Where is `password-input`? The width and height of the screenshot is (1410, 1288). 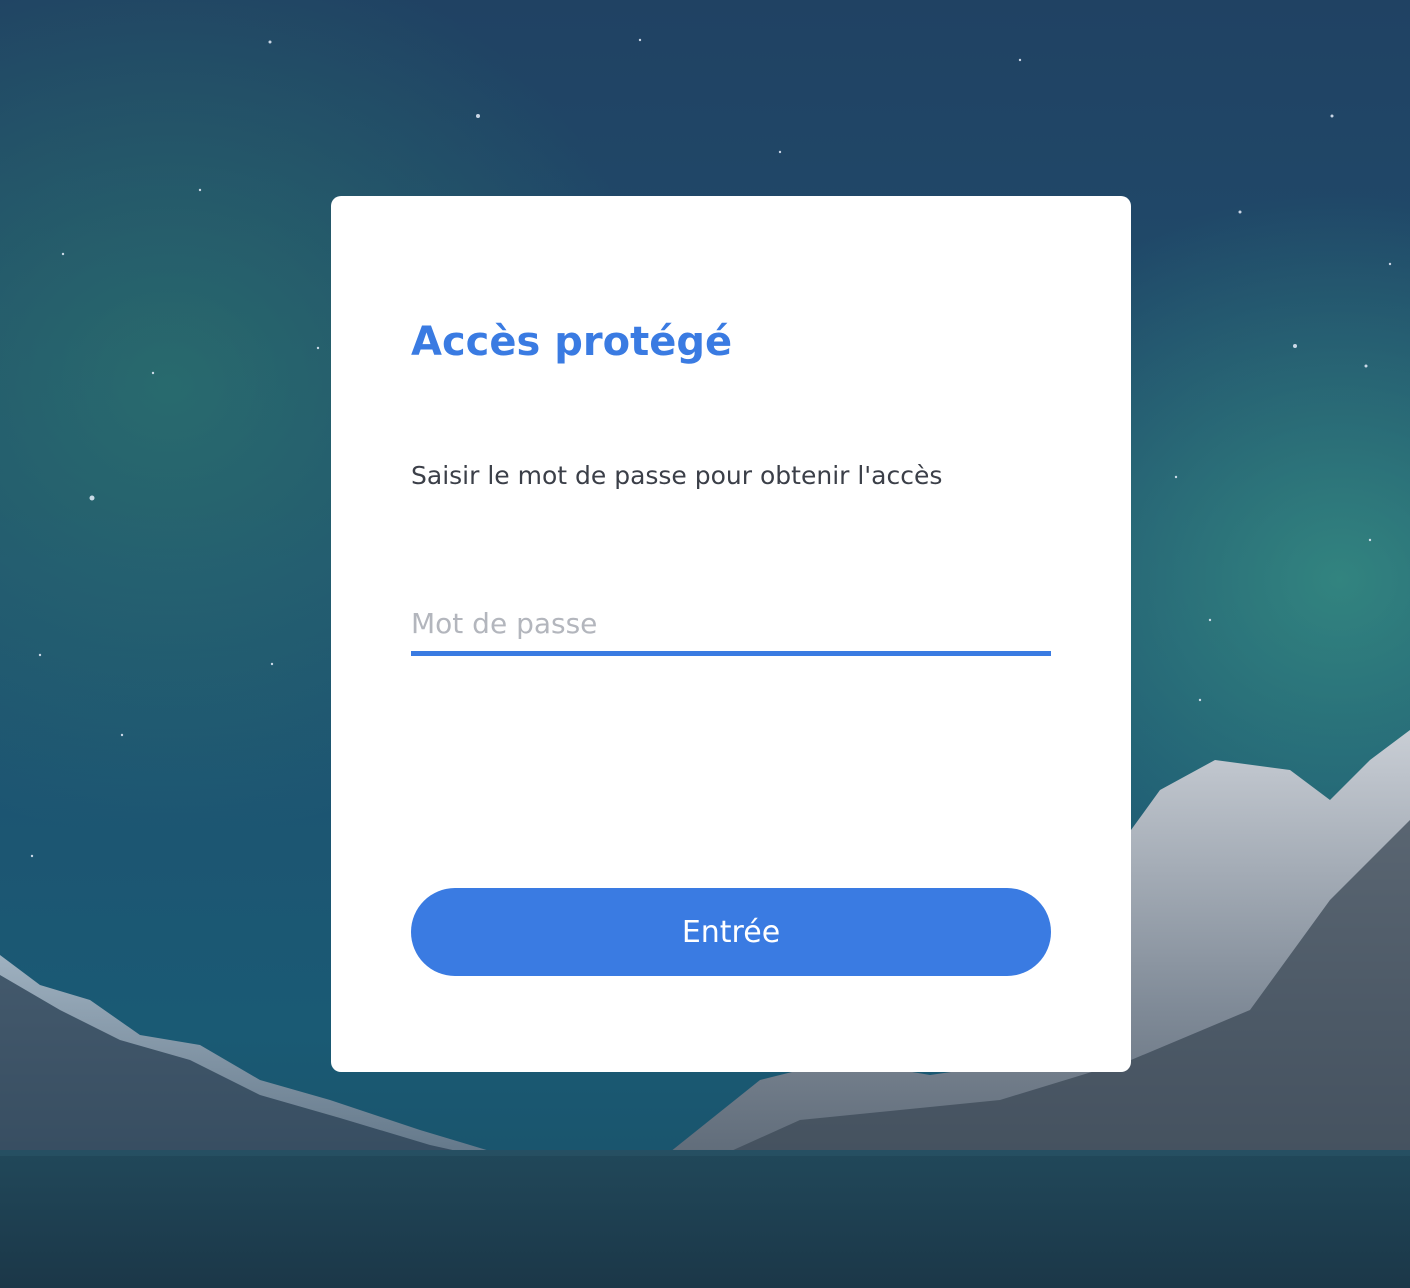 password-input is located at coordinates (731, 626).